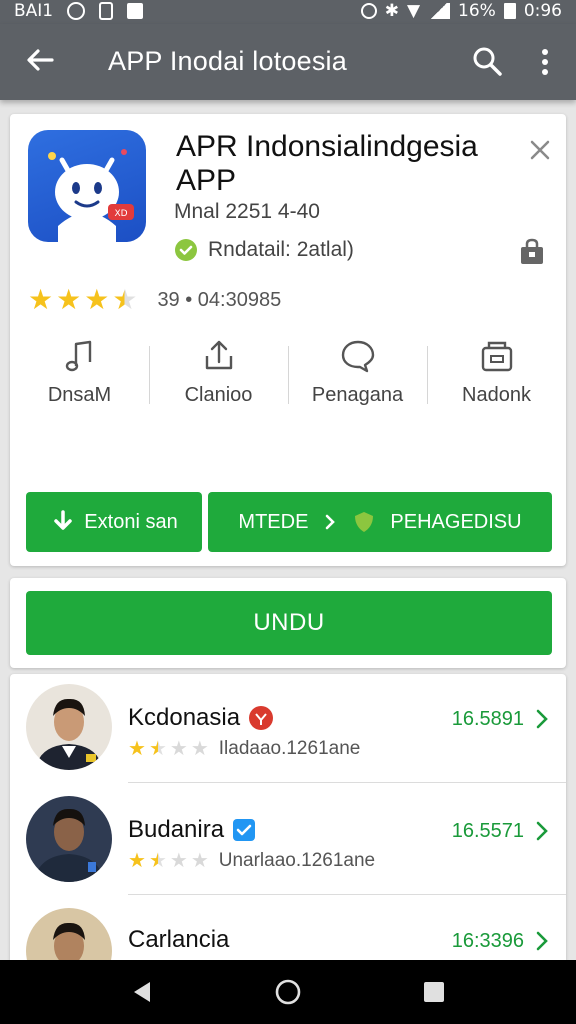 The height and width of the screenshot is (1024, 576). I want to click on action-label: Clanioo, so click(218, 395).